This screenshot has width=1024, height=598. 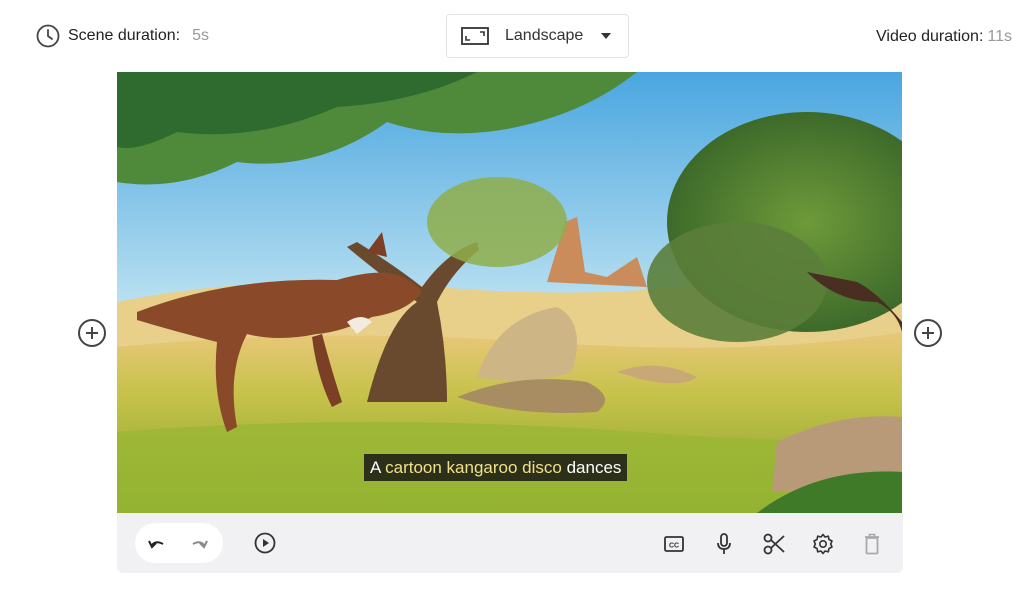 I want to click on scissors-icon, so click(x=774, y=544).